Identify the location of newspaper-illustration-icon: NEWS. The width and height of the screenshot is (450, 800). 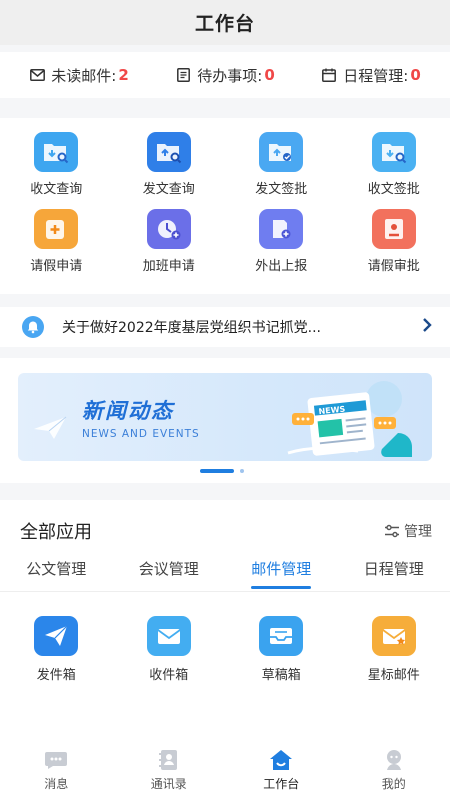
(349, 419).